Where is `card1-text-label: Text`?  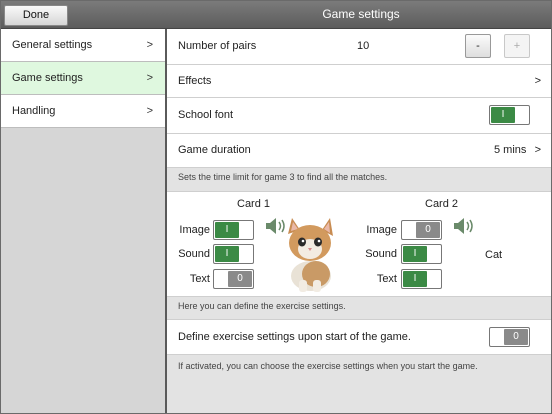
card1-text-label: Text is located at coordinates (199, 279).